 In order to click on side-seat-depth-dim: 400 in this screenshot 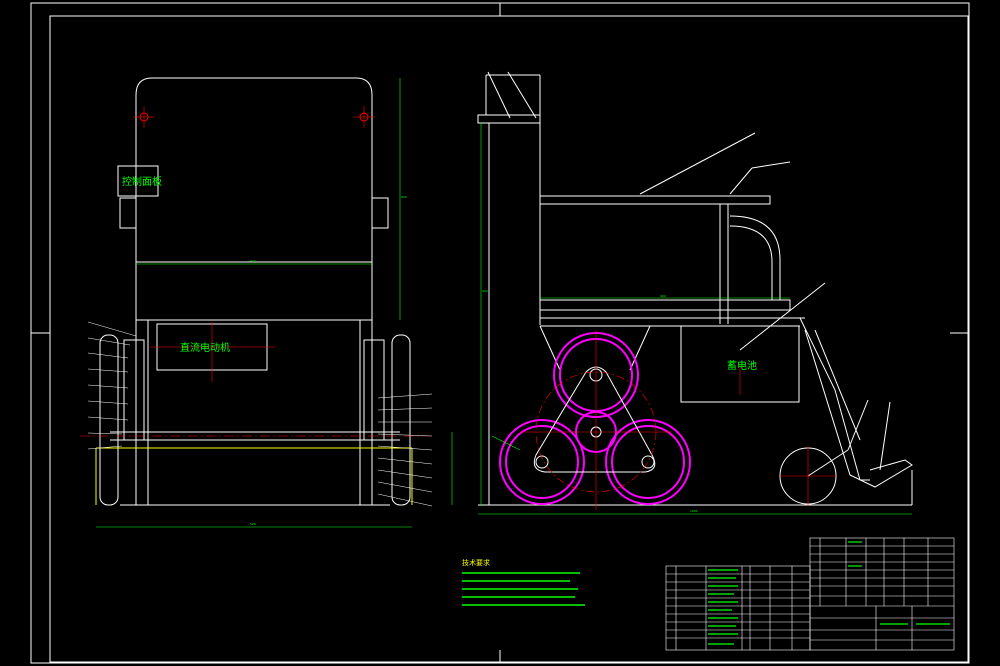, I will do `click(663, 296)`.